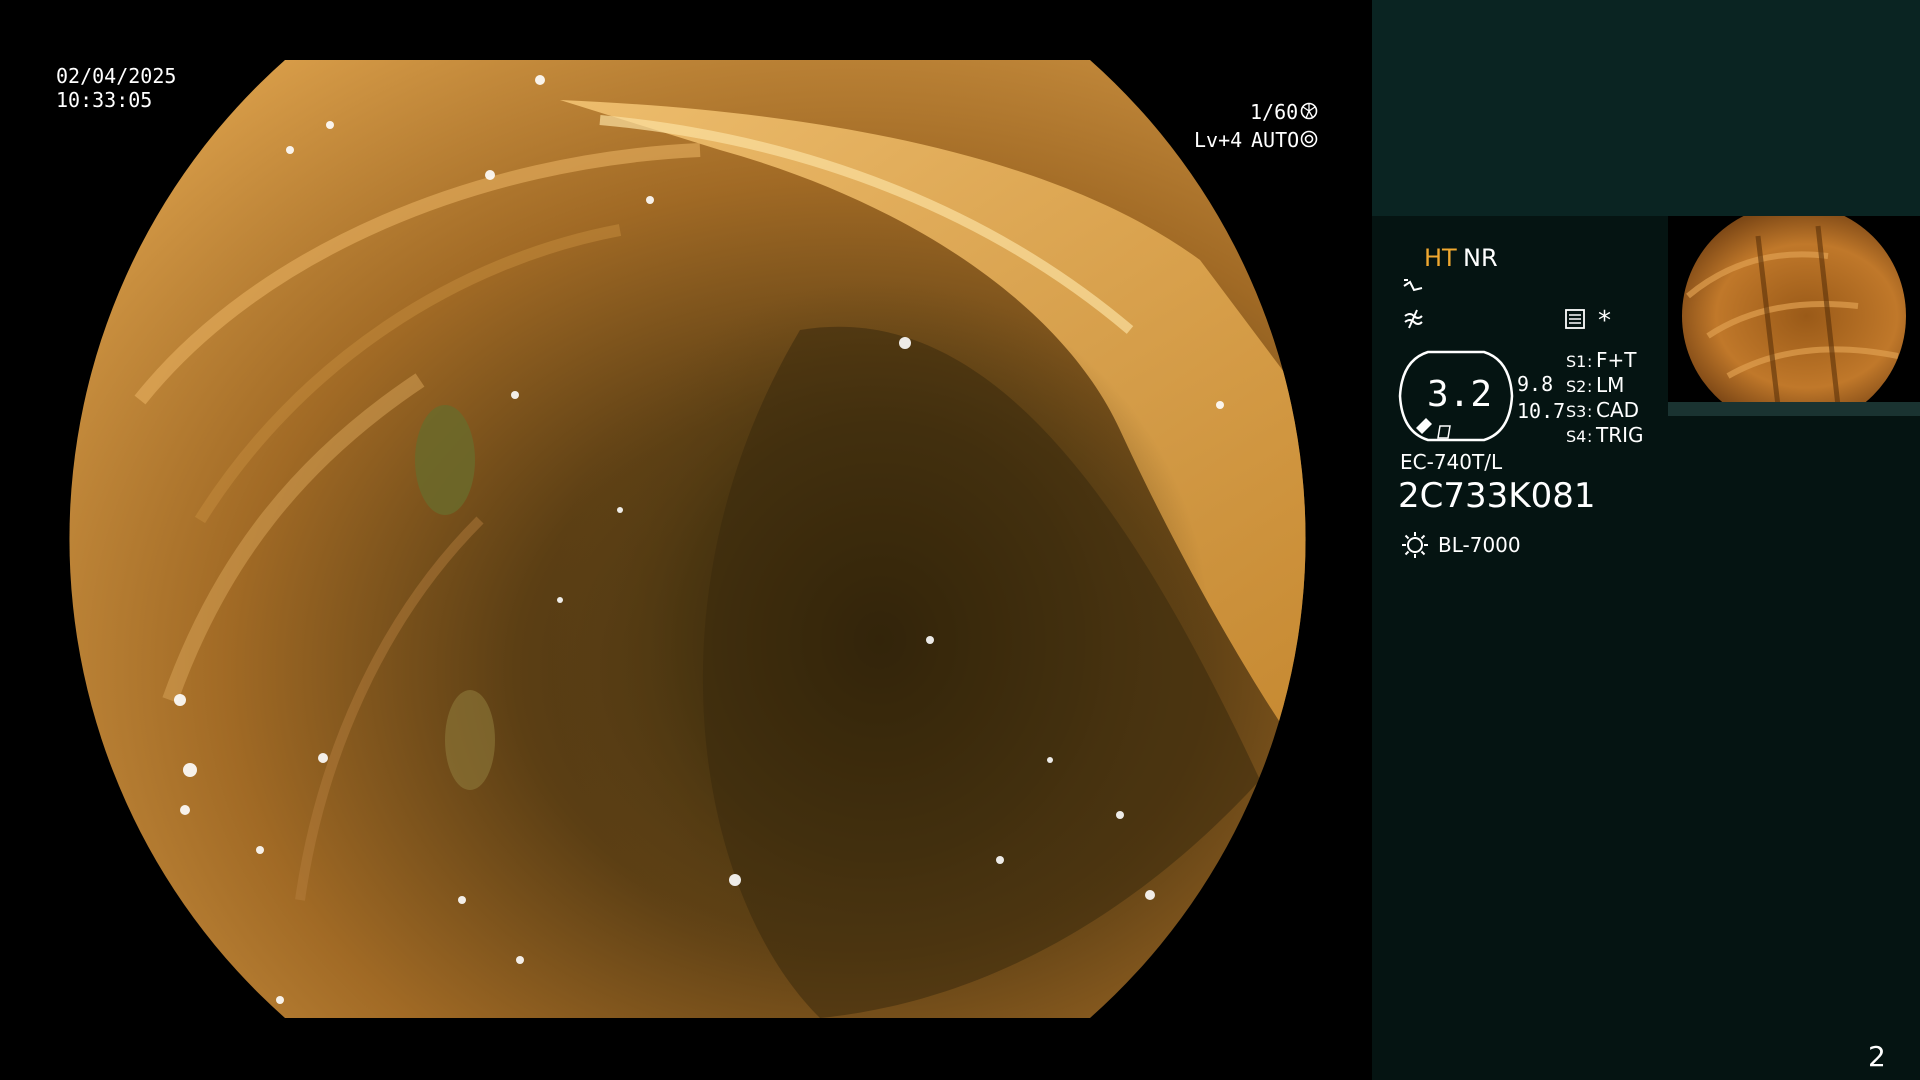 The width and height of the screenshot is (1920, 1080). Describe the element at coordinates (1576, 436) in the screenshot. I see `switch-key-s4: S4` at that location.